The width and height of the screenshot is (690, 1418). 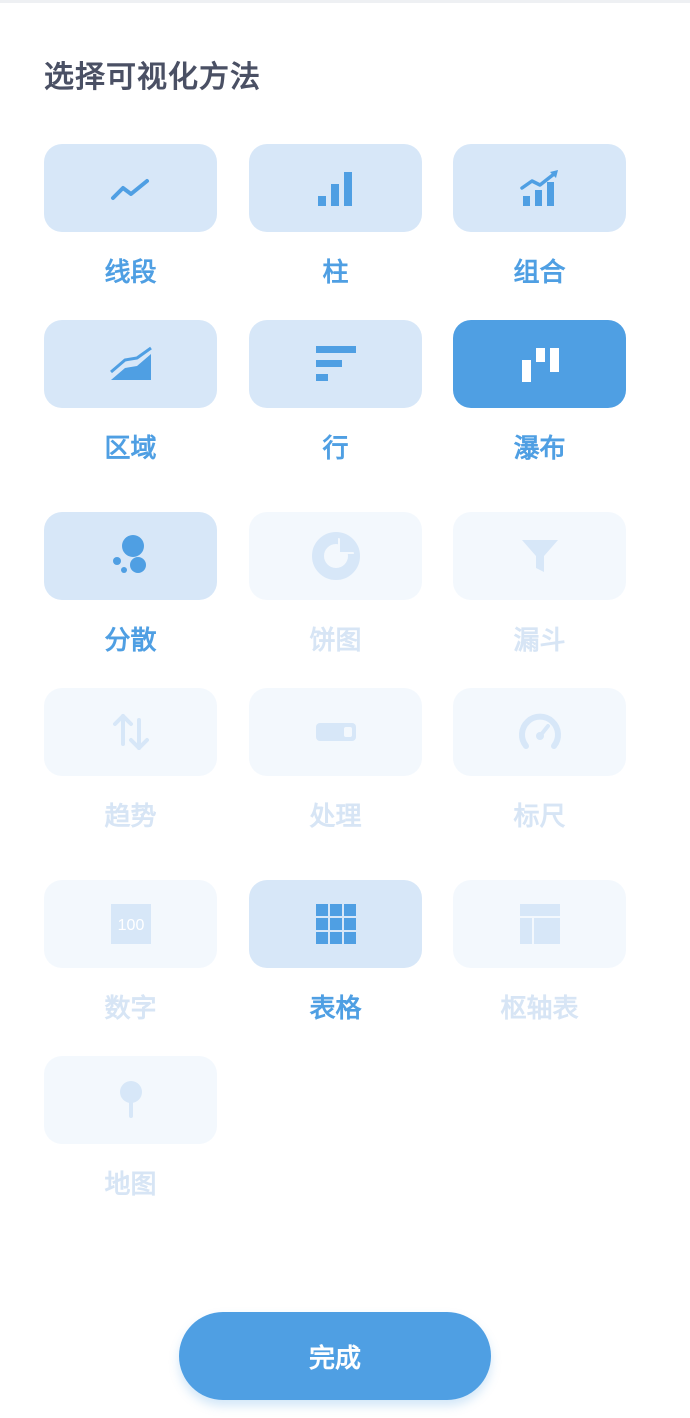 I want to click on area-chart-icon, so click(x=130, y=363).